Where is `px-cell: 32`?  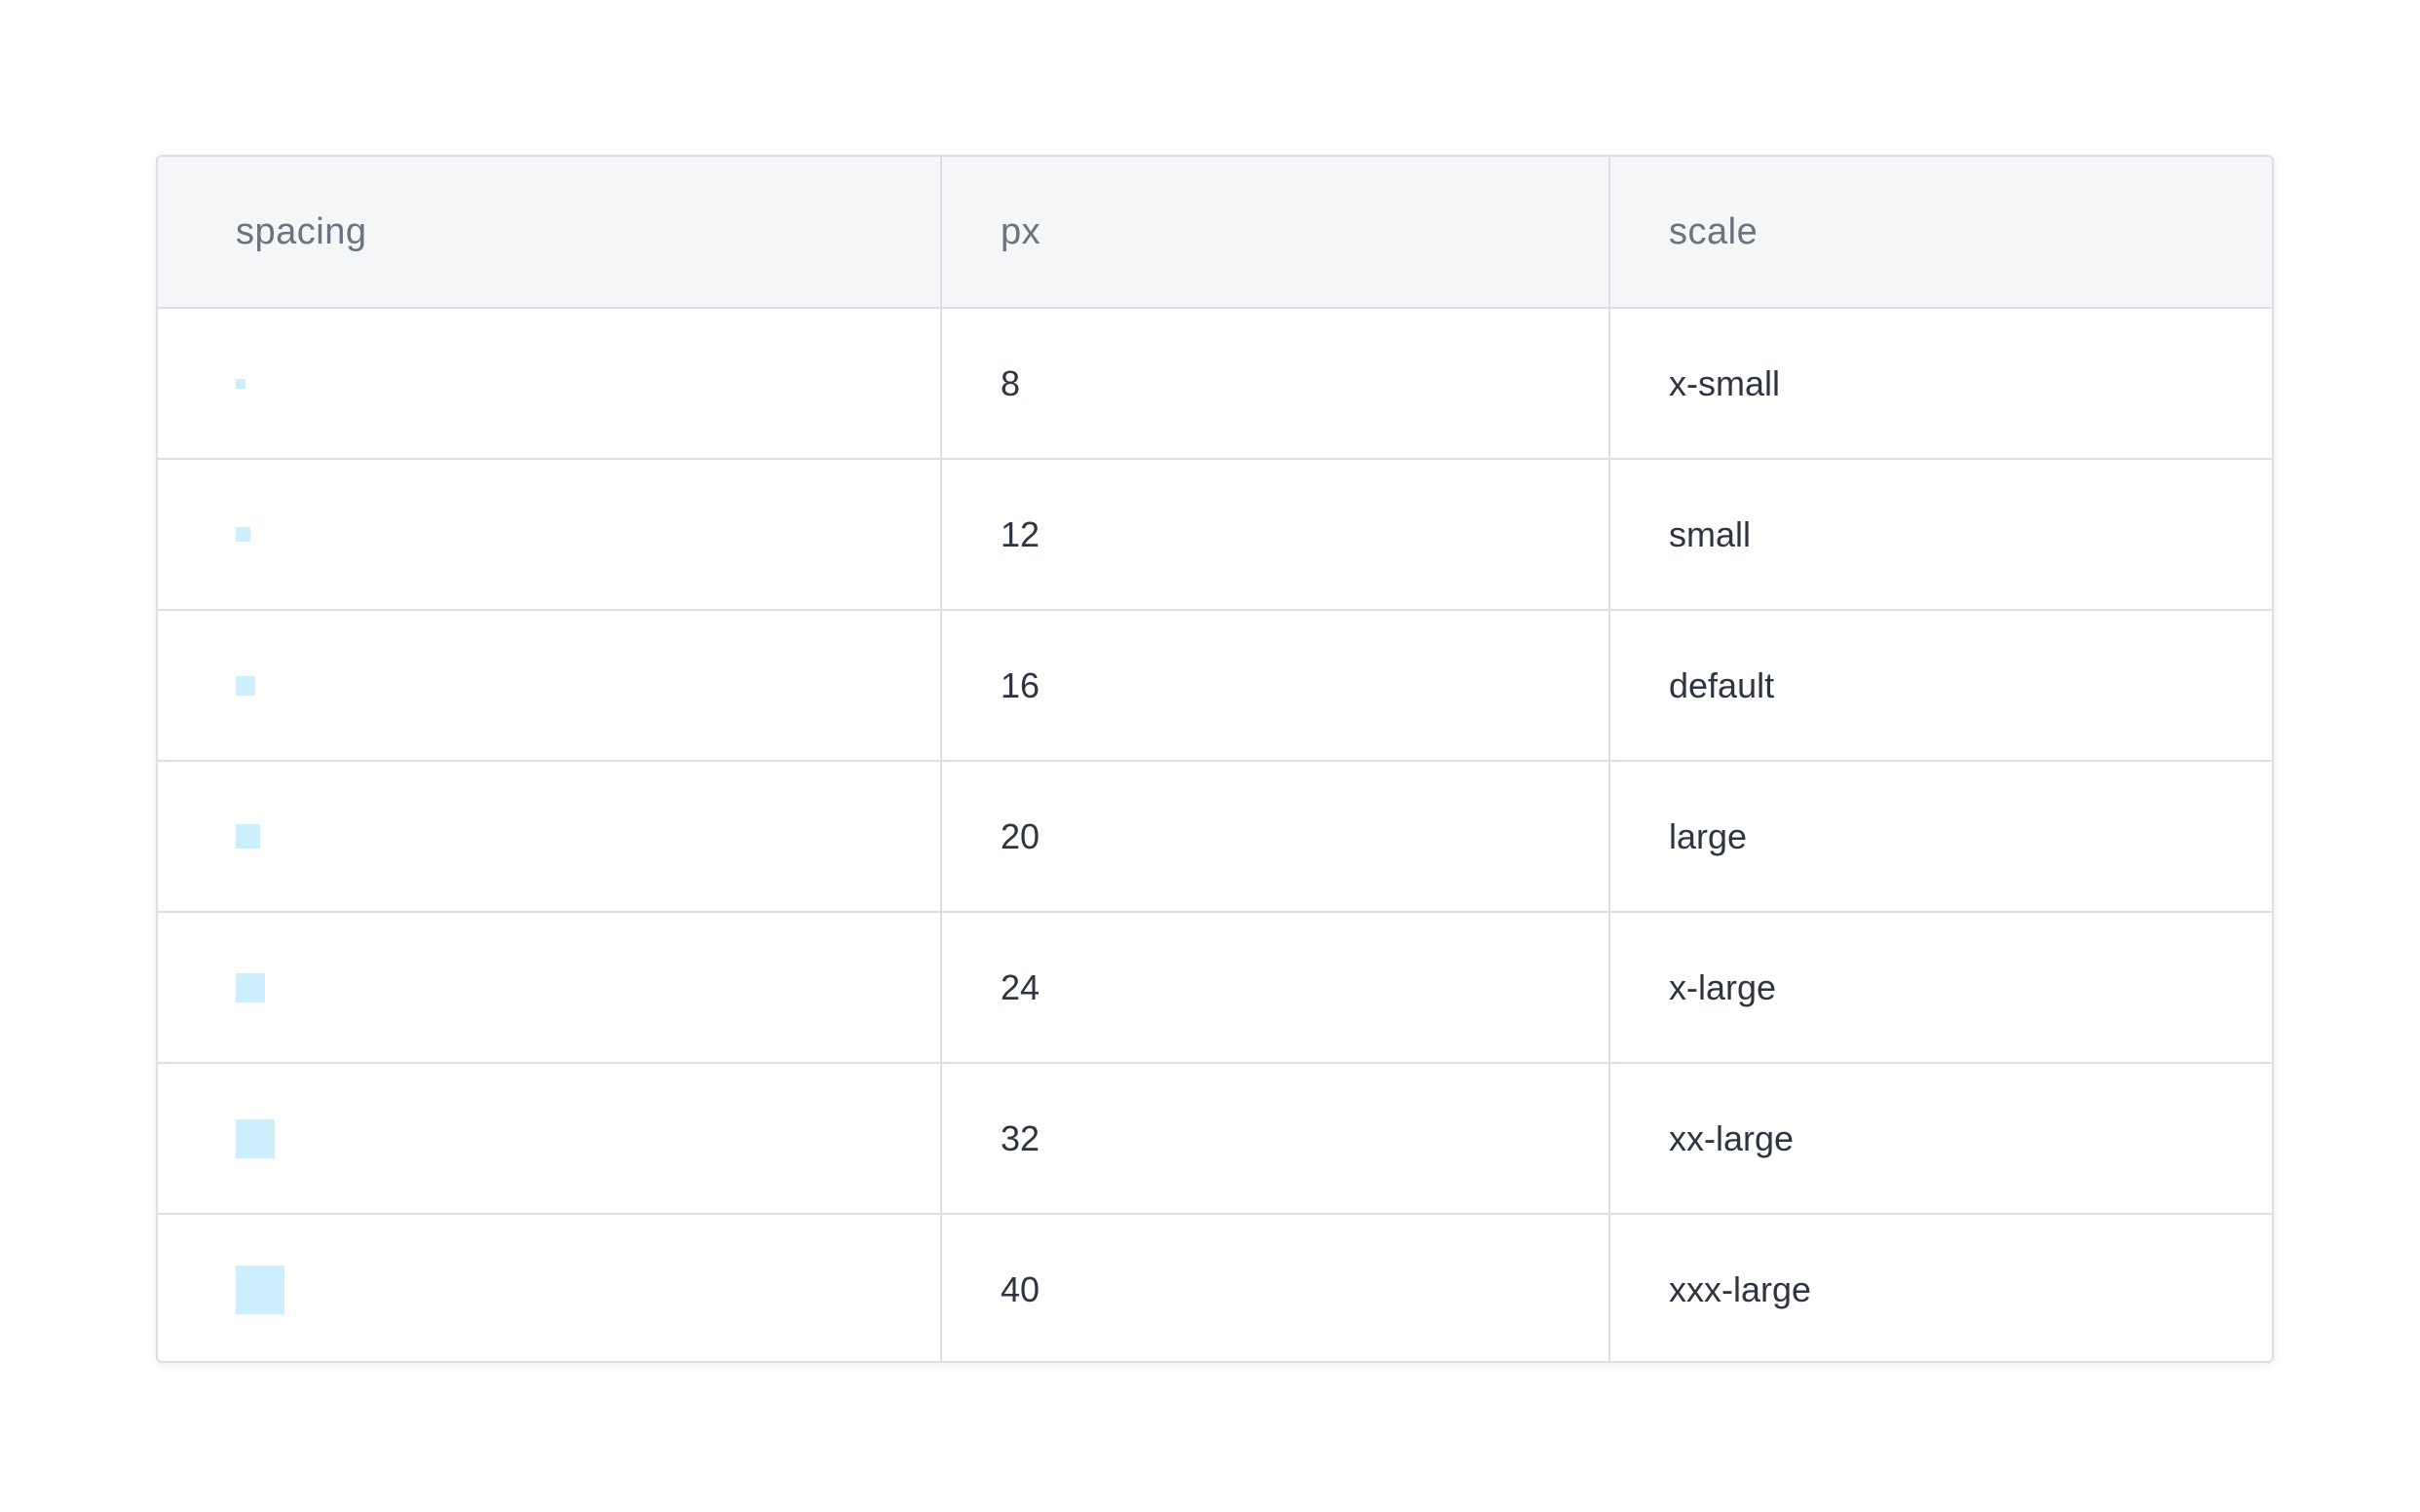
px-cell: 32 is located at coordinates (1276, 1139).